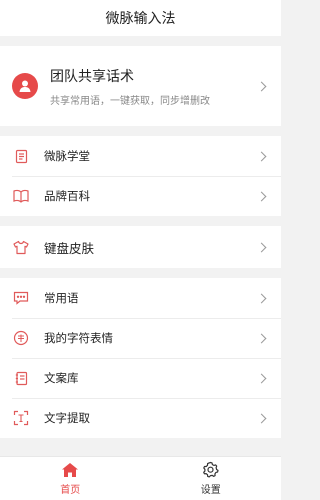 The image size is (320, 500). Describe the element at coordinates (210, 490) in the screenshot. I see `tab-label-settings: 设置` at that location.